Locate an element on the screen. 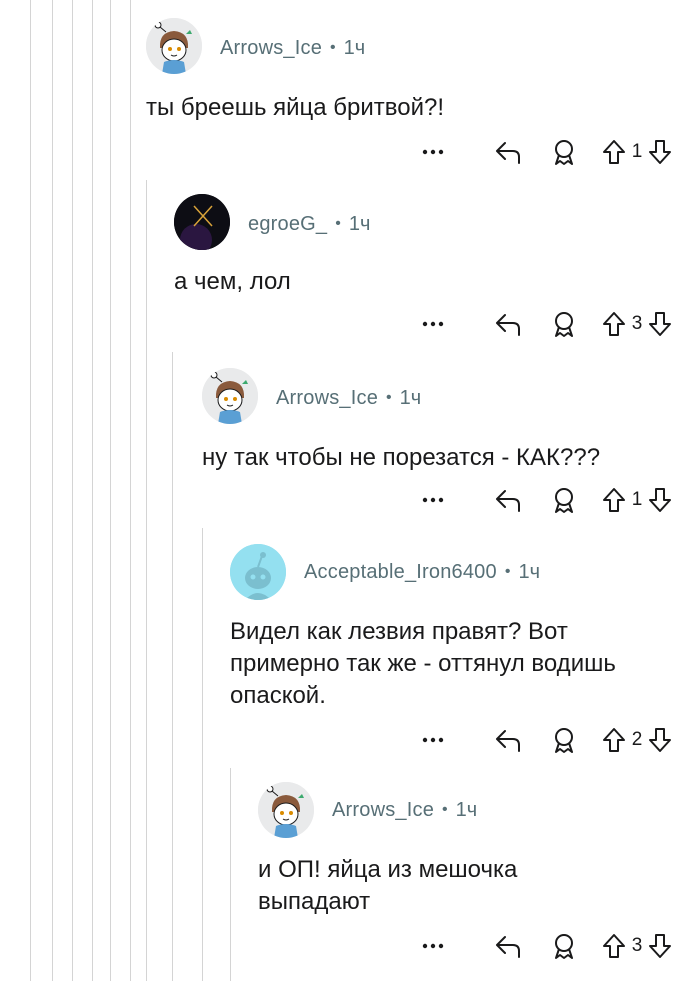  comment-body: а чем, лол is located at coordinates (232, 281).